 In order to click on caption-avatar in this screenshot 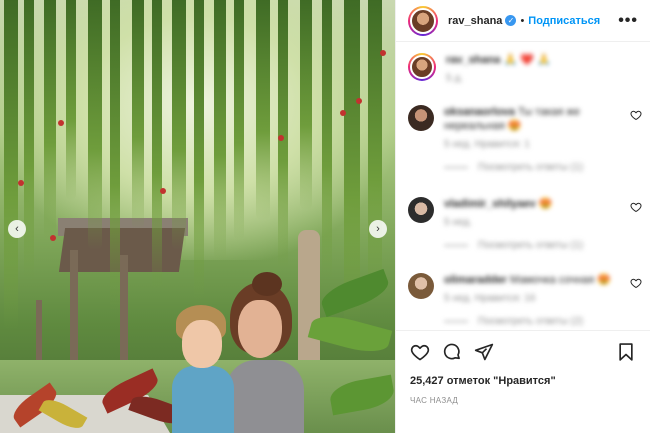, I will do `click(422, 67)`.